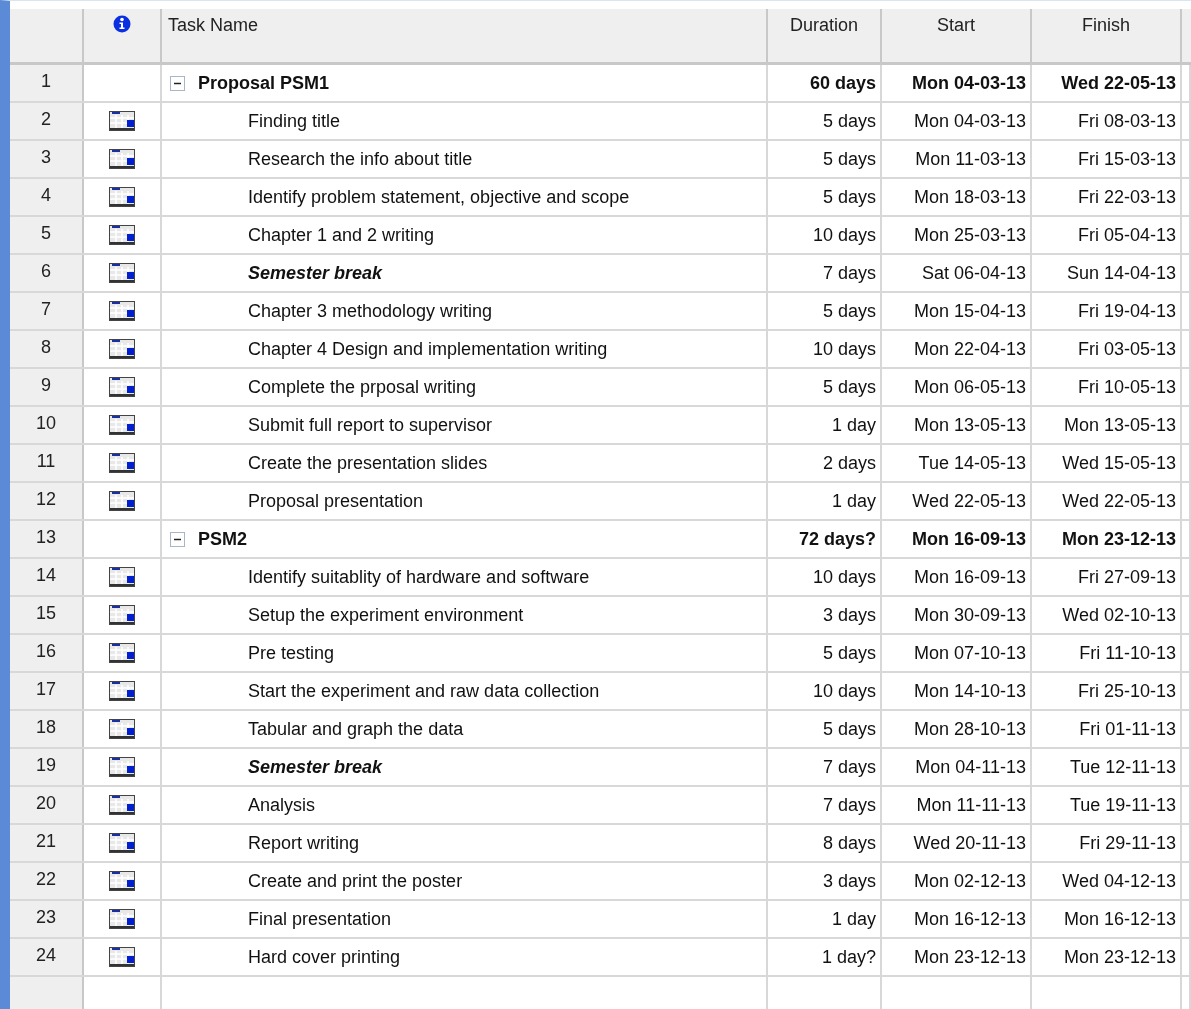 The image size is (1191, 1009). I want to click on duration-cell: 8 days, so click(825, 843).